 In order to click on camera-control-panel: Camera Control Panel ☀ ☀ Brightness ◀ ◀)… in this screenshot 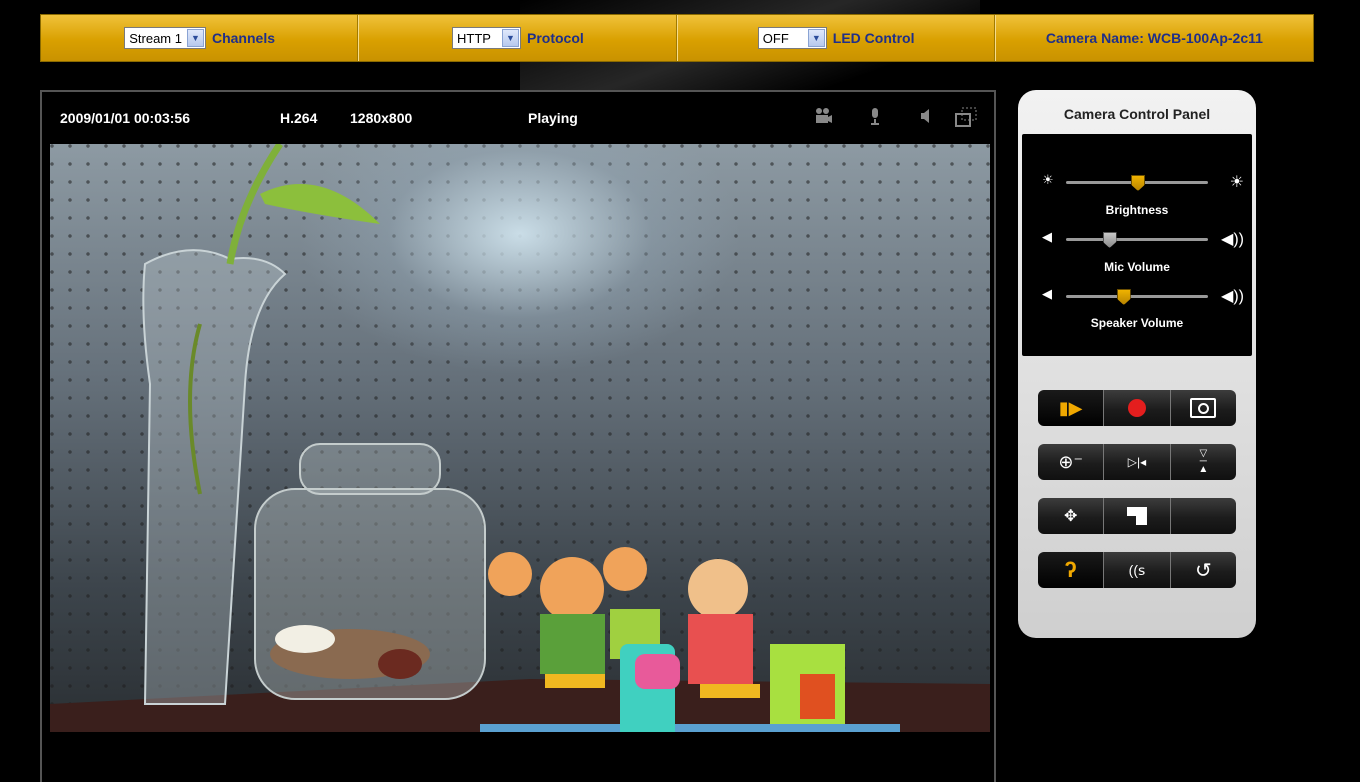, I will do `click(1137, 364)`.